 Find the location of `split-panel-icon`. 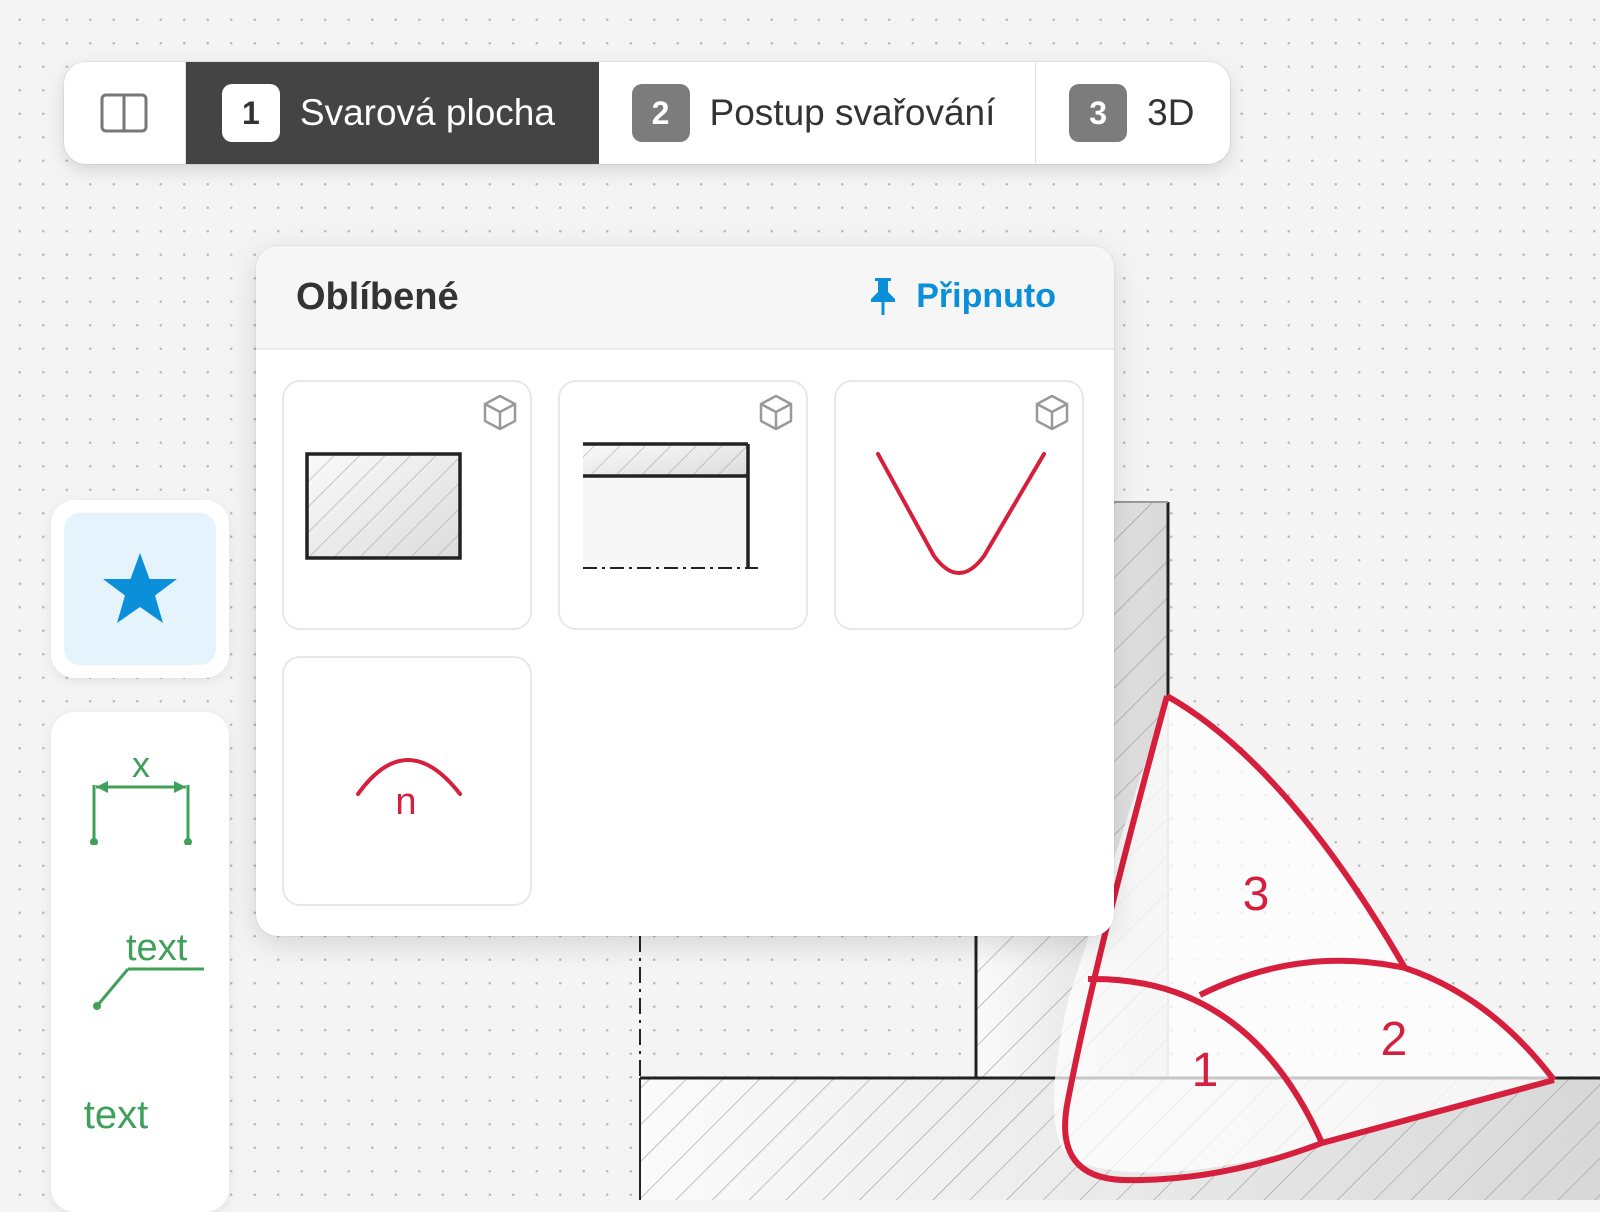

split-panel-icon is located at coordinates (124, 113).